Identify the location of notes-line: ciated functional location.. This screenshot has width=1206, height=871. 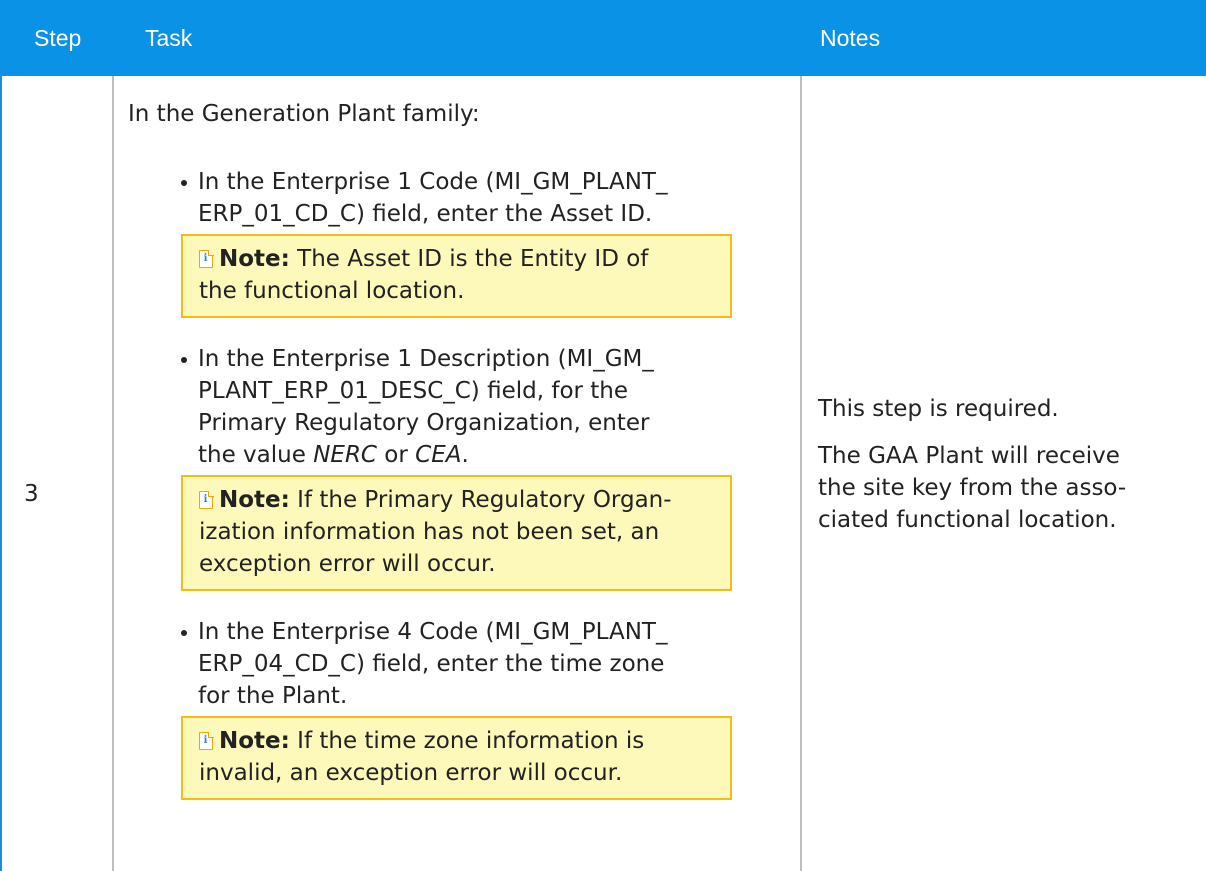
(967, 520).